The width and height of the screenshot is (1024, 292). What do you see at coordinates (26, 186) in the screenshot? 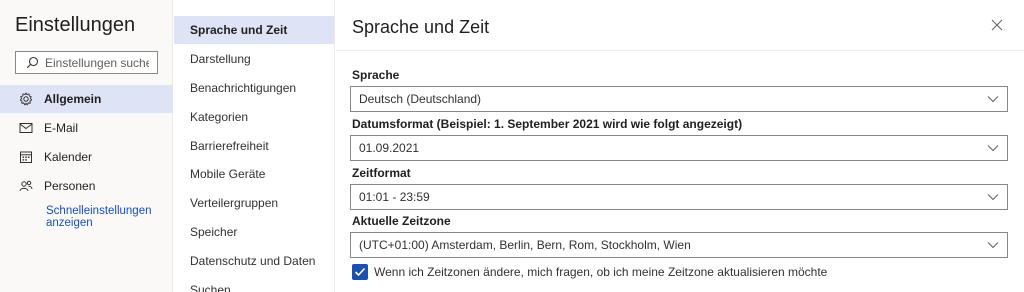
I see `people-icon` at bounding box center [26, 186].